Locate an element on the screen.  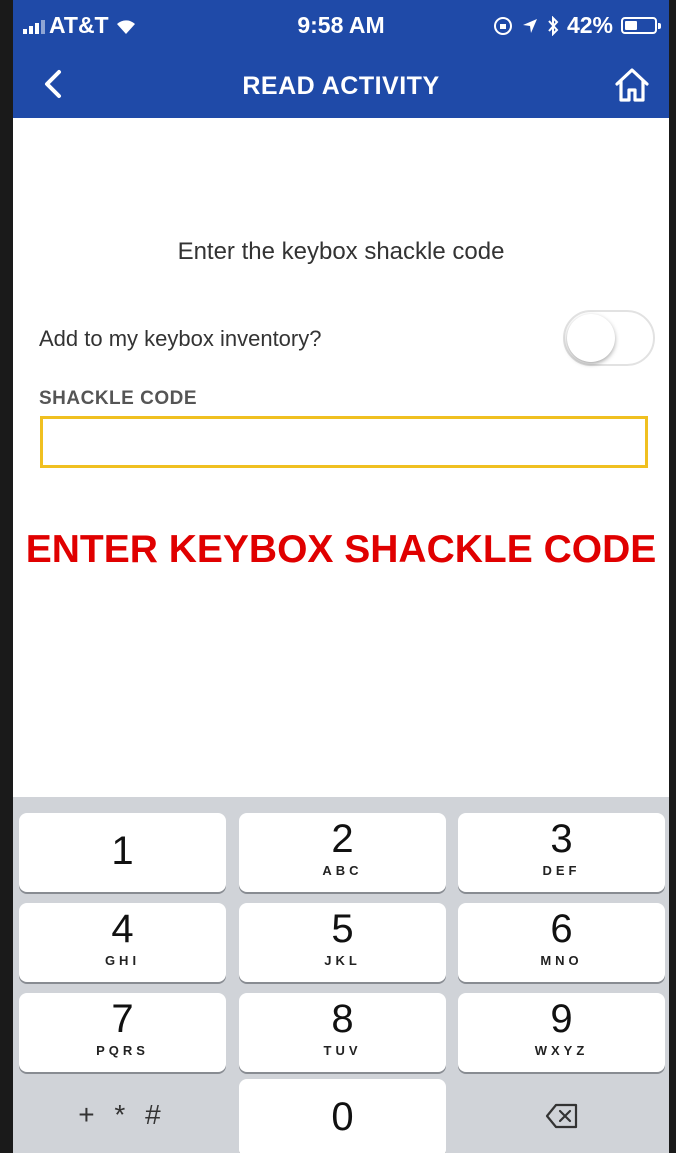
status-bar: AT&T 9:58 AM 42% is located at coordinates (341, 24).